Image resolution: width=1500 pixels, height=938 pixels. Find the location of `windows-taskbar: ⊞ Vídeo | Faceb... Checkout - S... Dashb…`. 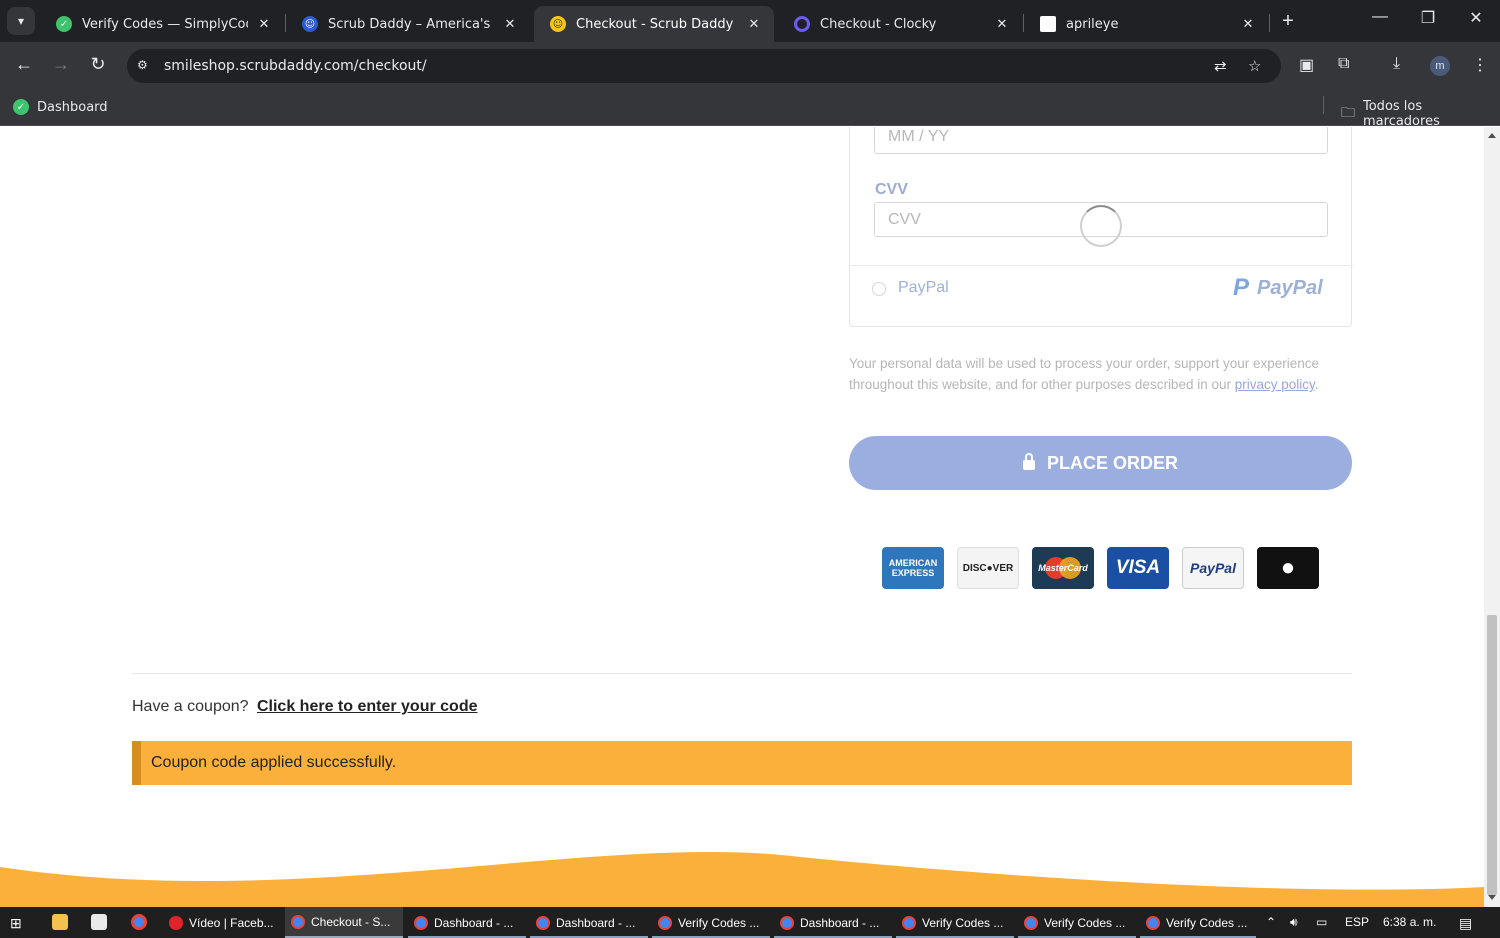

windows-taskbar: ⊞ Vídeo | Faceb... Checkout - S... Dashb… is located at coordinates (750, 922).